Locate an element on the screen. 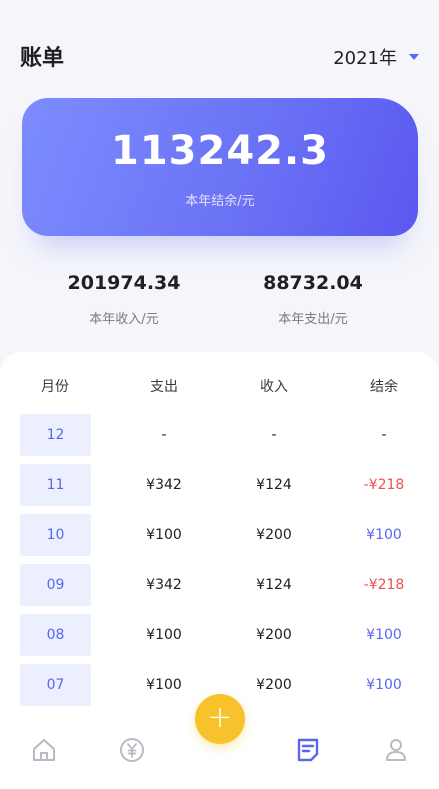  month-badge: 10 is located at coordinates (55, 535).